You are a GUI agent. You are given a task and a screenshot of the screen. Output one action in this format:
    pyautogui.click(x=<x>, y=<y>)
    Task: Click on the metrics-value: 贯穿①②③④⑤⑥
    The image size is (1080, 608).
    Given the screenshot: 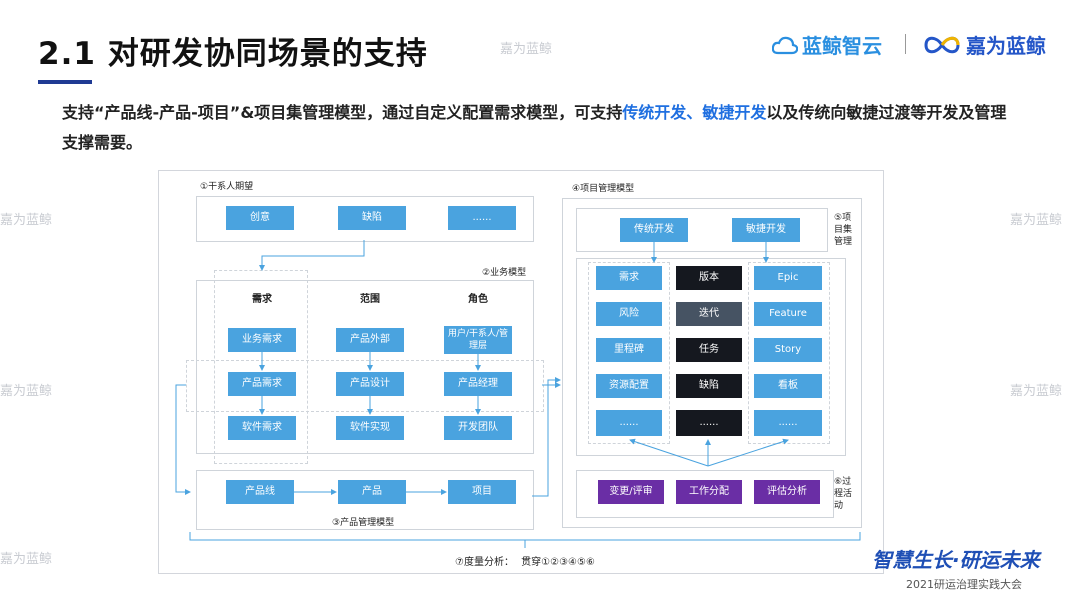 What is the action you would take?
    pyautogui.click(x=558, y=562)
    